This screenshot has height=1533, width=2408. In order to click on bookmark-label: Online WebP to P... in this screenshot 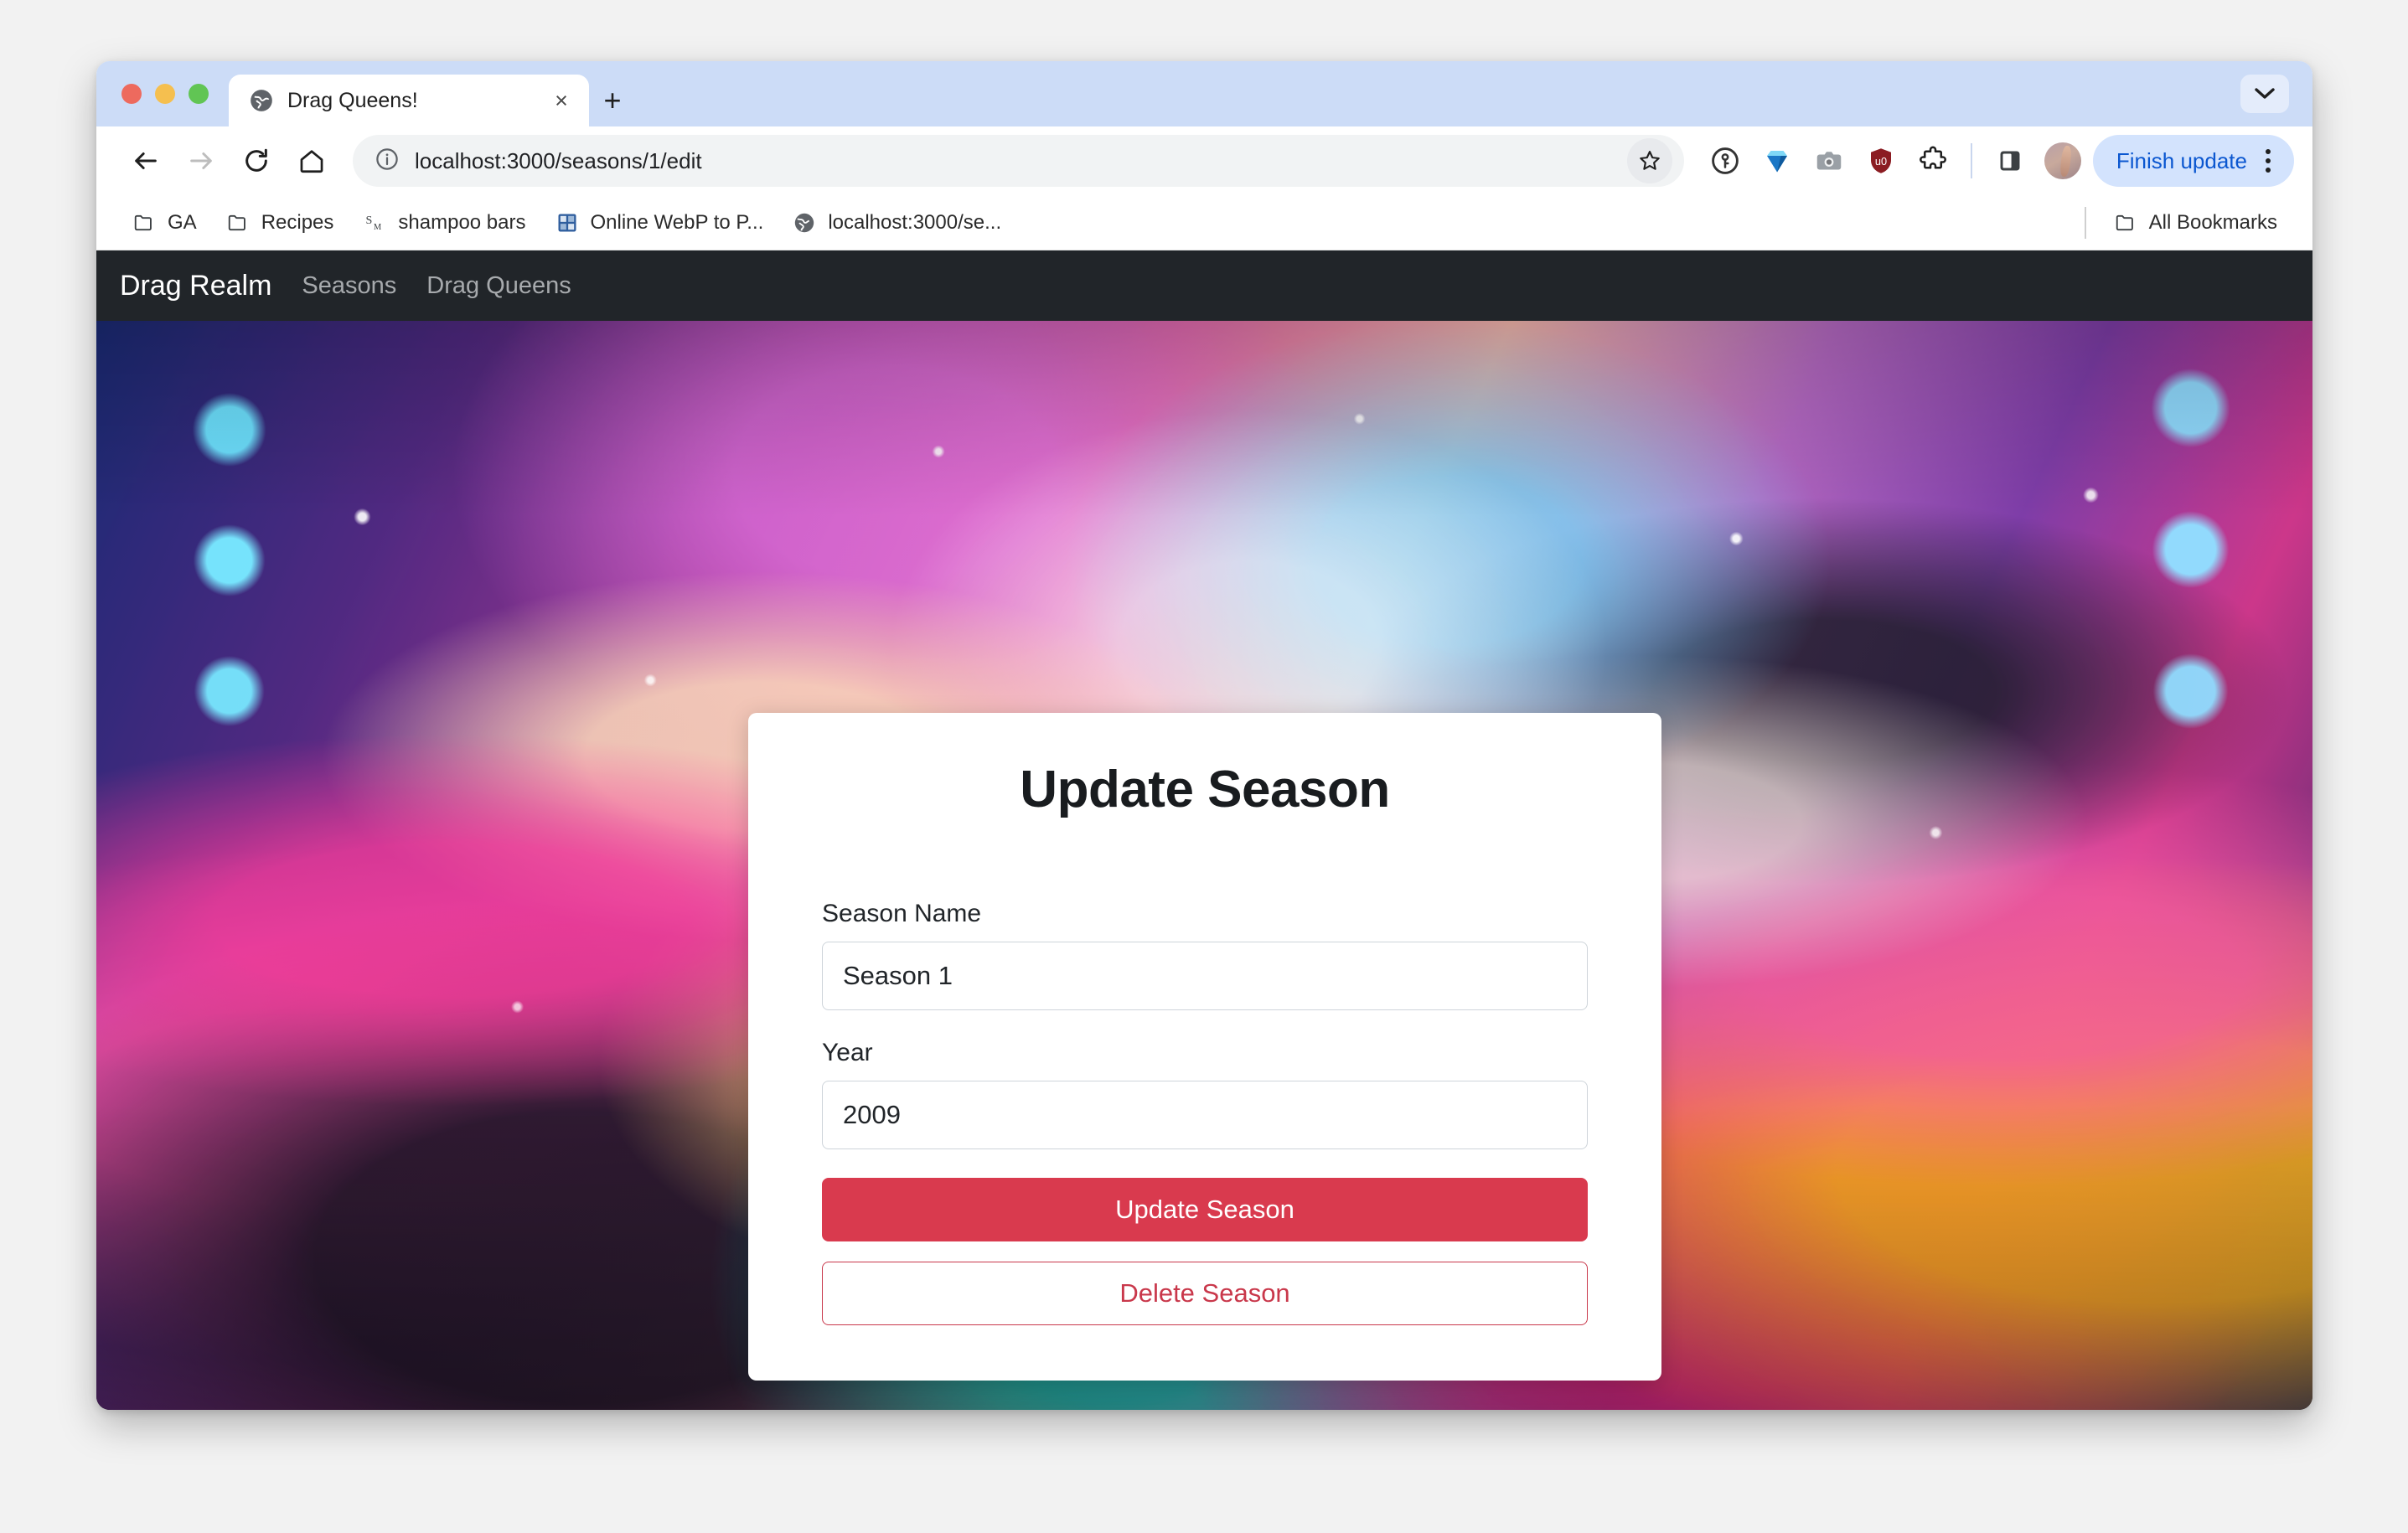, I will do `click(677, 222)`.